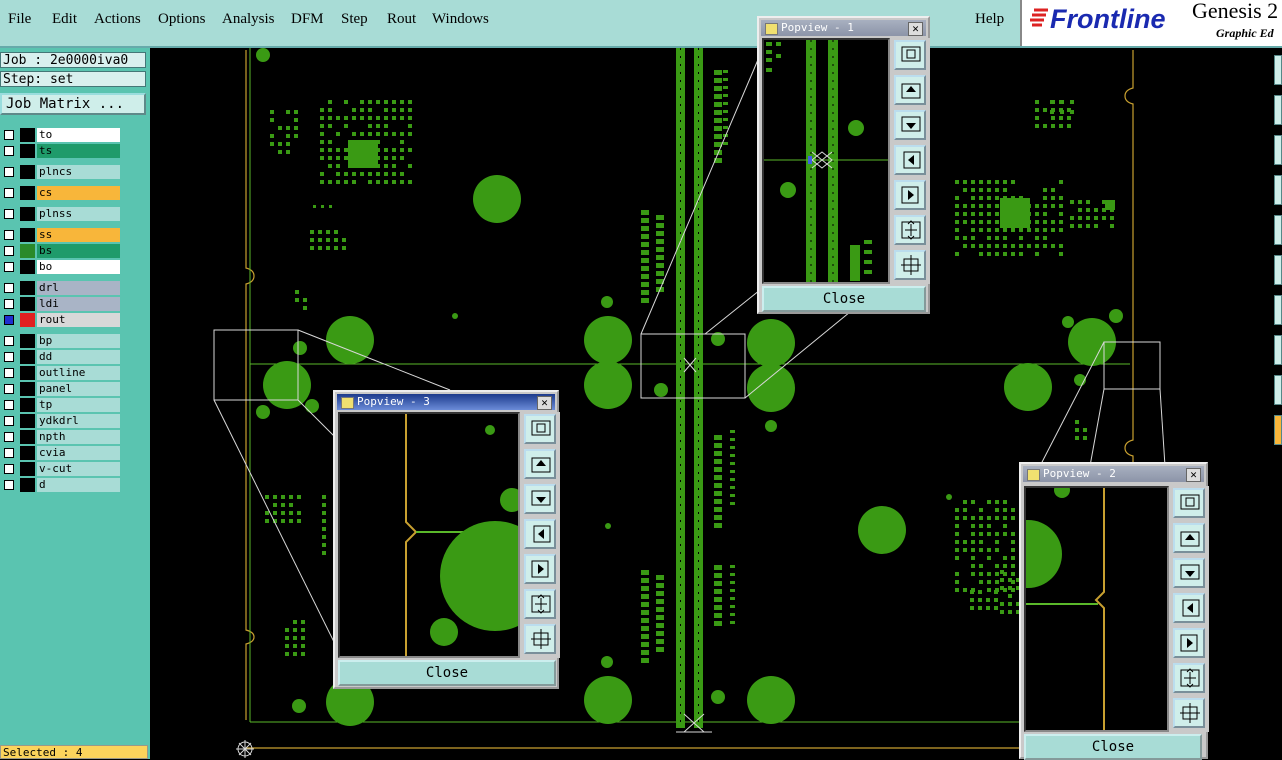 Image resolution: width=1282 pixels, height=760 pixels. Describe the element at coordinates (61, 267) in the screenshot. I see `layer-row-bo: bo` at that location.